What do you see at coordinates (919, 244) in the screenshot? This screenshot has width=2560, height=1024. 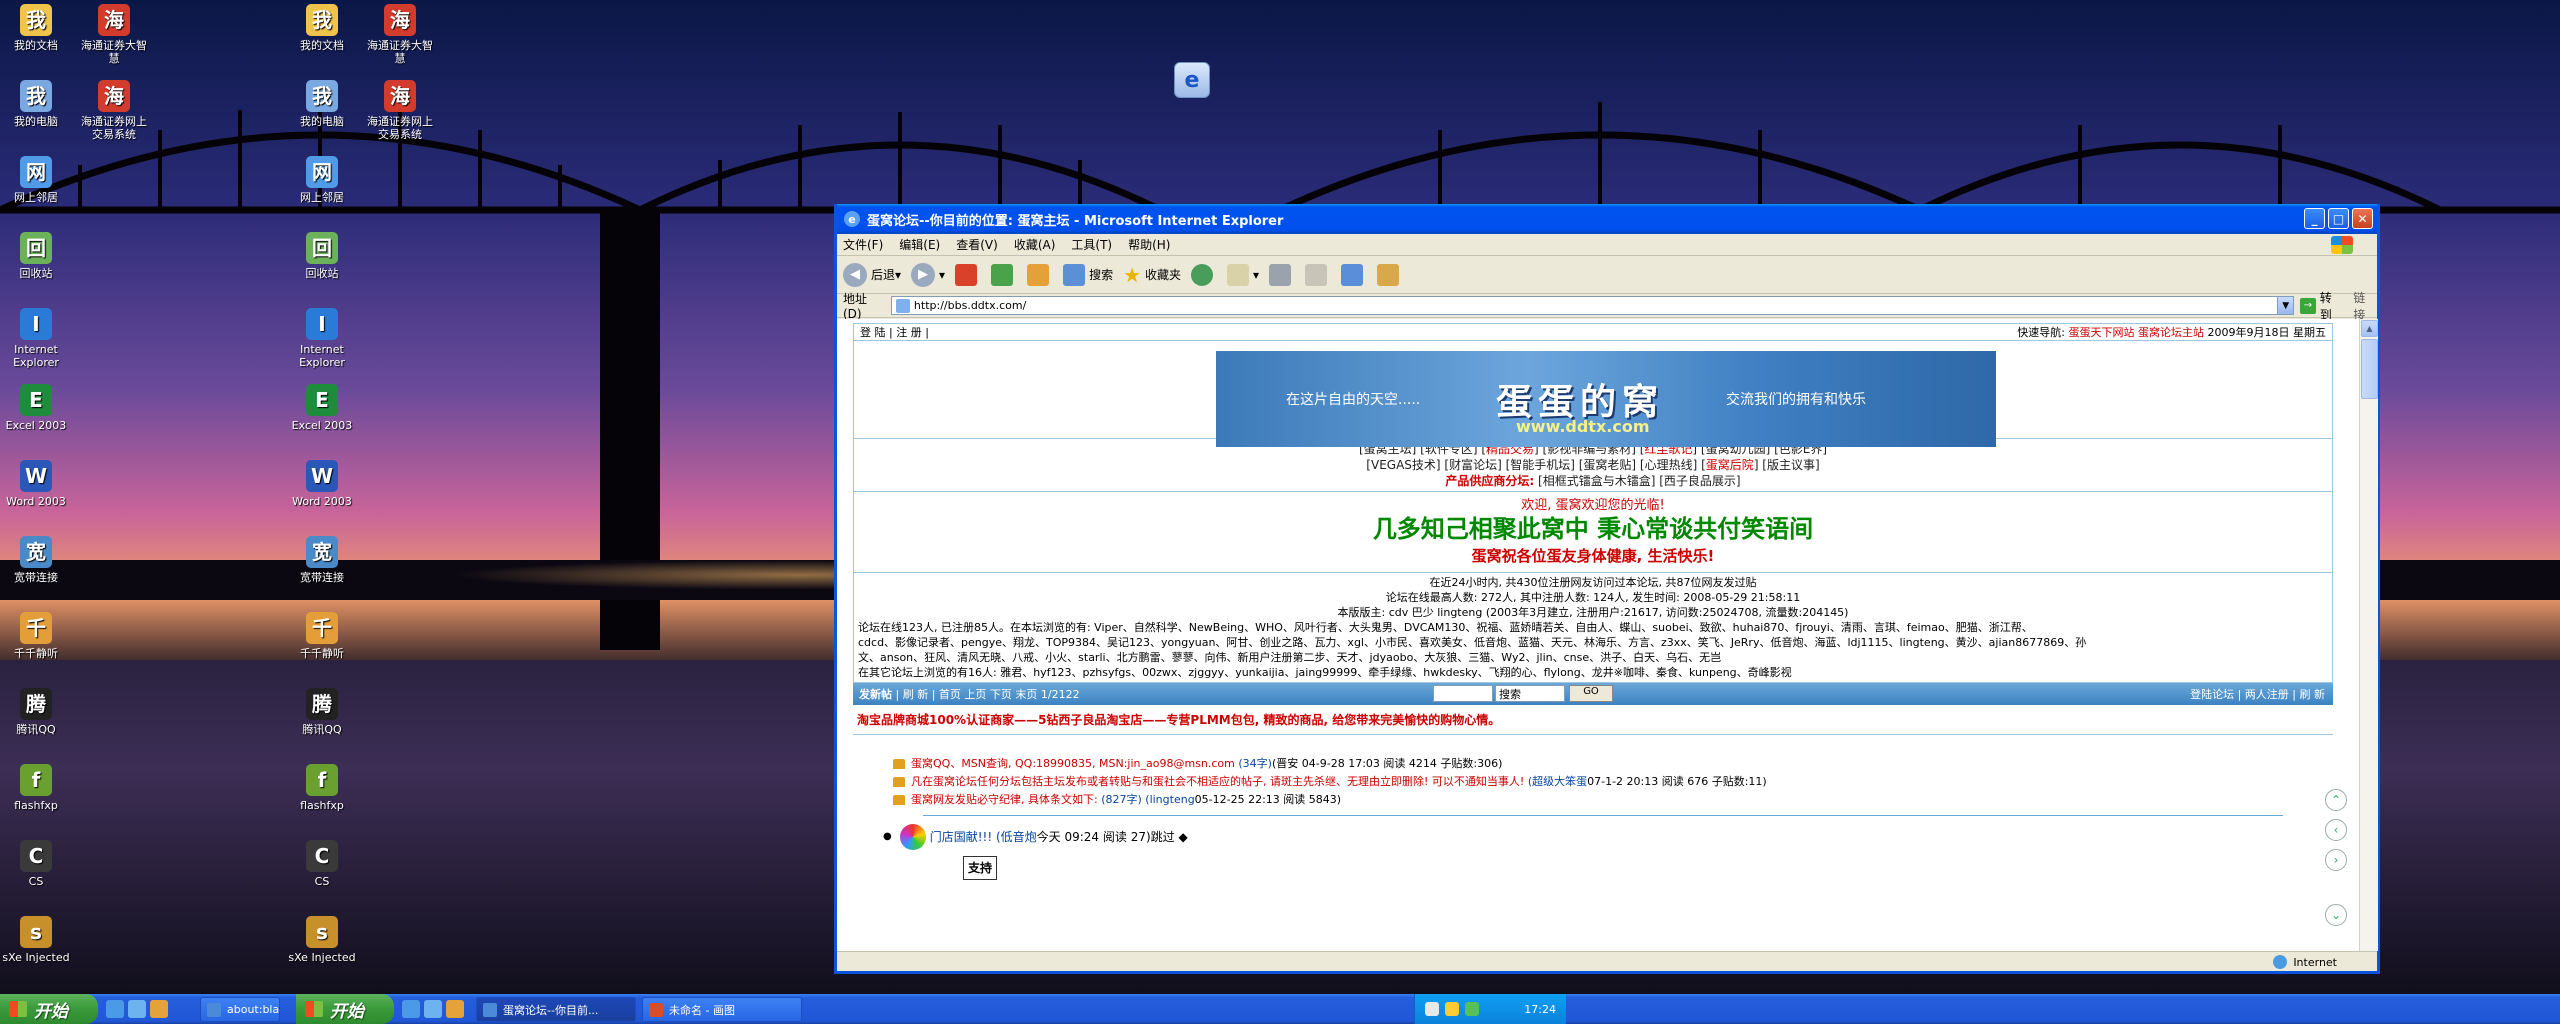 I see `menu-edit: 编辑(E)` at bounding box center [919, 244].